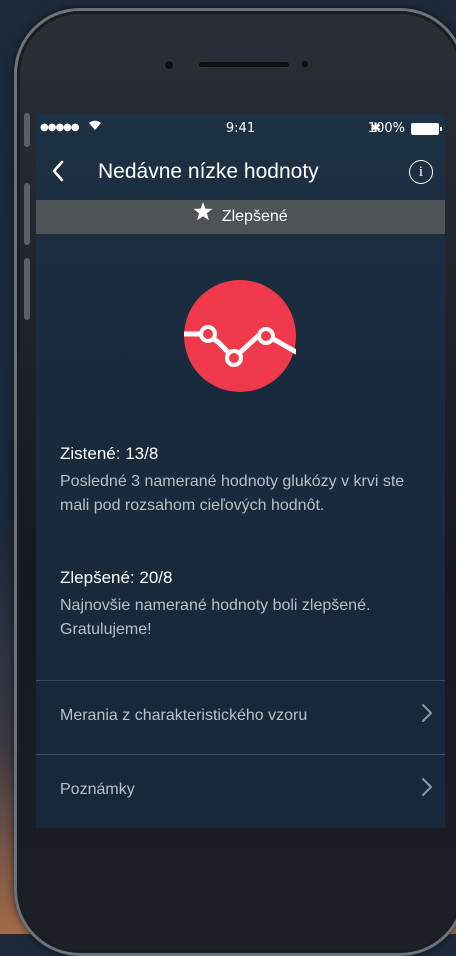  I want to click on trend-badge, so click(240, 336).